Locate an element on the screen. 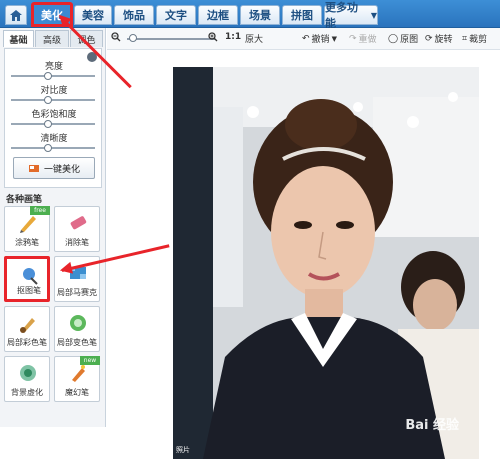 The width and height of the screenshot is (500, 459). tab-accessories: 饰品 is located at coordinates (134, 15).